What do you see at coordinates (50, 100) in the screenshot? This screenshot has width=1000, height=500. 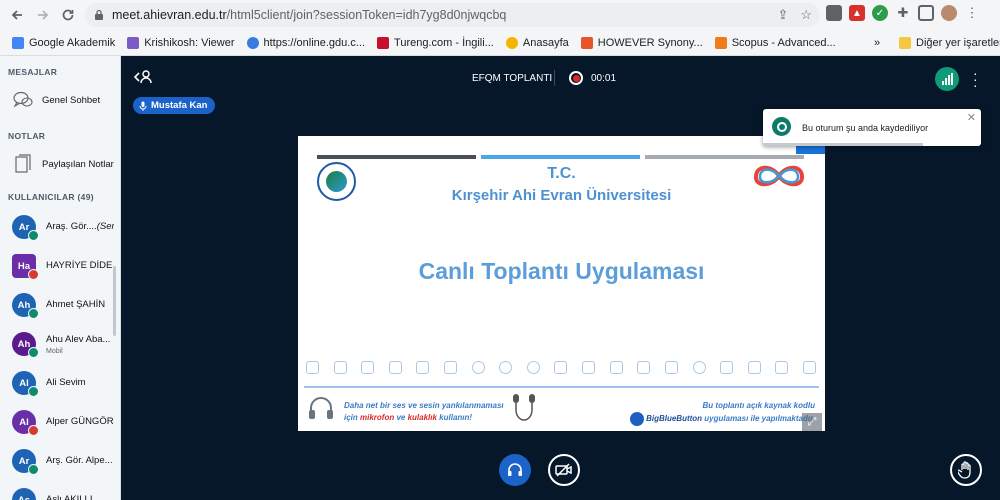 I see `public-chat-item: Genel Sohbet` at bounding box center [50, 100].